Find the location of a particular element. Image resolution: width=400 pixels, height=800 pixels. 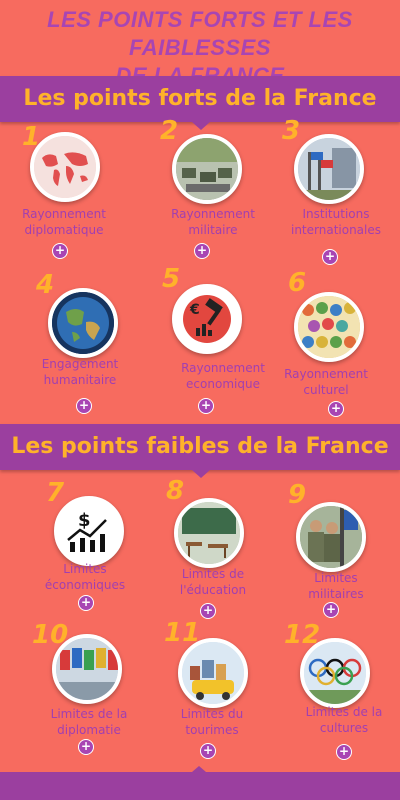

item-label: Rayonnement diplomatique is located at coordinates (64, 222).